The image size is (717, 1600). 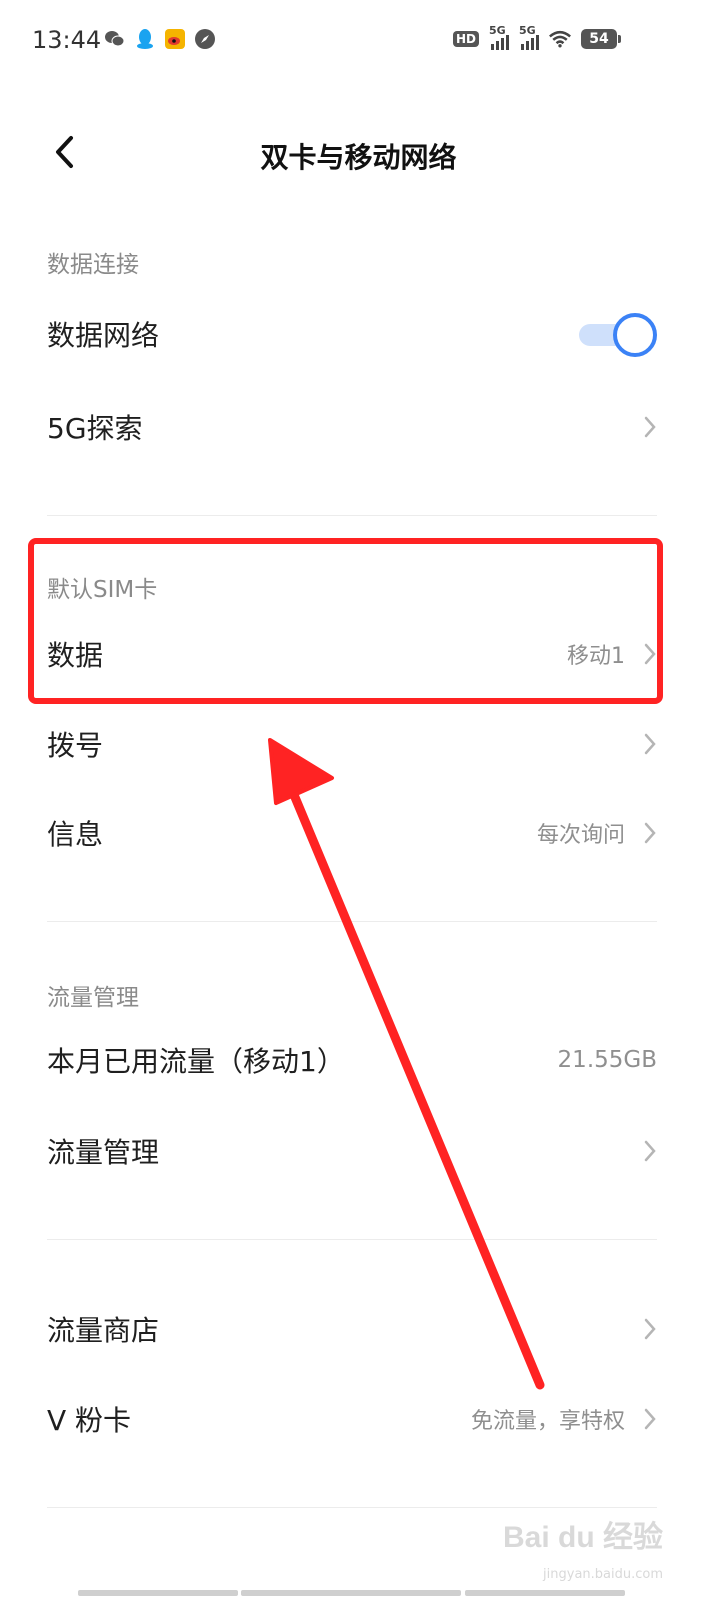 I want to click on baidu-watermark-url: jingyan.baidu.com, so click(x=603, y=1574).